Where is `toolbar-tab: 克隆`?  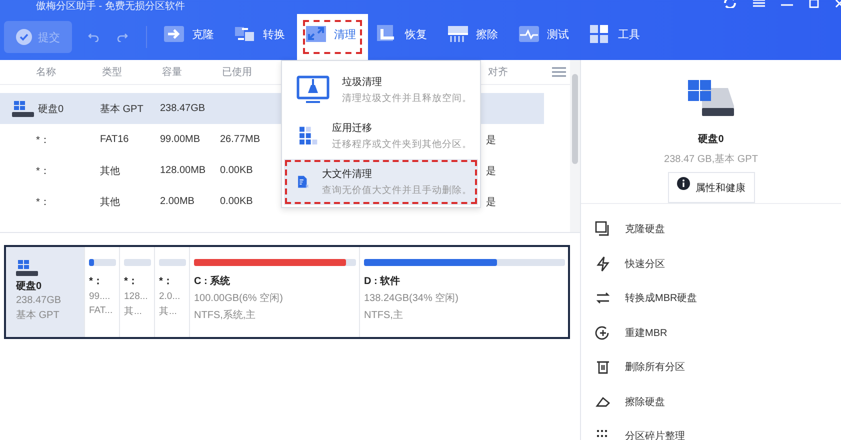 toolbar-tab: 克隆 is located at coordinates (190, 37).